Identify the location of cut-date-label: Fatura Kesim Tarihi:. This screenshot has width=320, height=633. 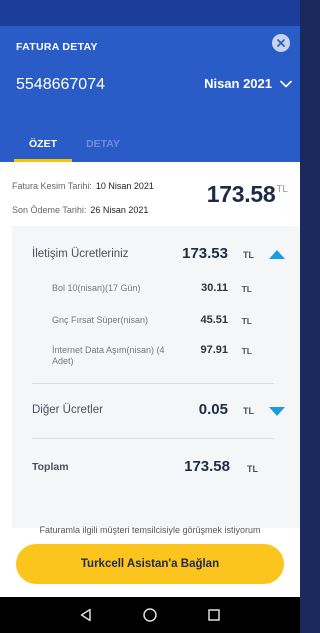
(52, 186).